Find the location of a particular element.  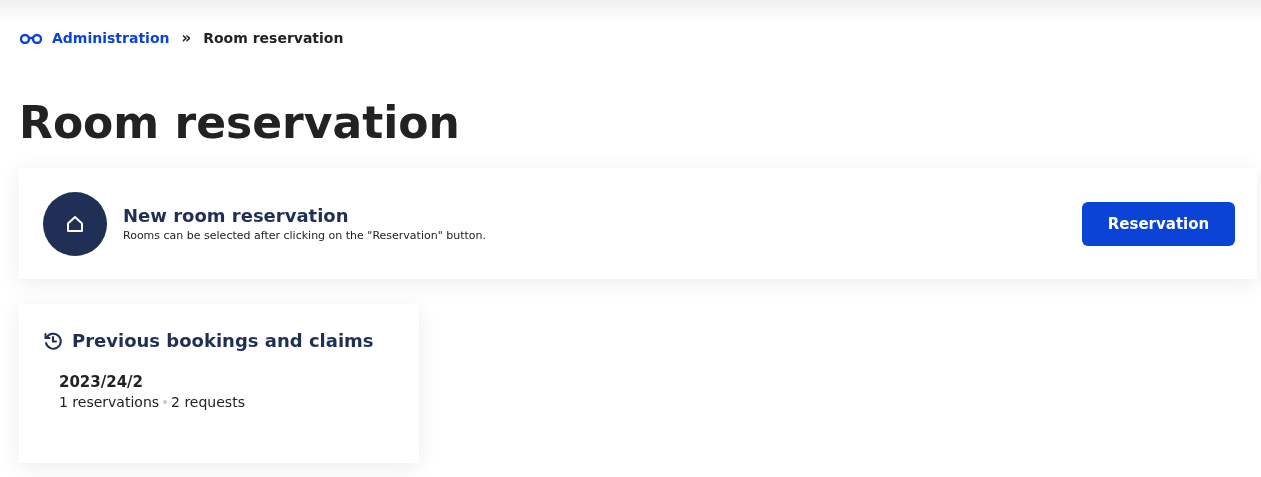

reservations-count: 1 reservations is located at coordinates (109, 402).